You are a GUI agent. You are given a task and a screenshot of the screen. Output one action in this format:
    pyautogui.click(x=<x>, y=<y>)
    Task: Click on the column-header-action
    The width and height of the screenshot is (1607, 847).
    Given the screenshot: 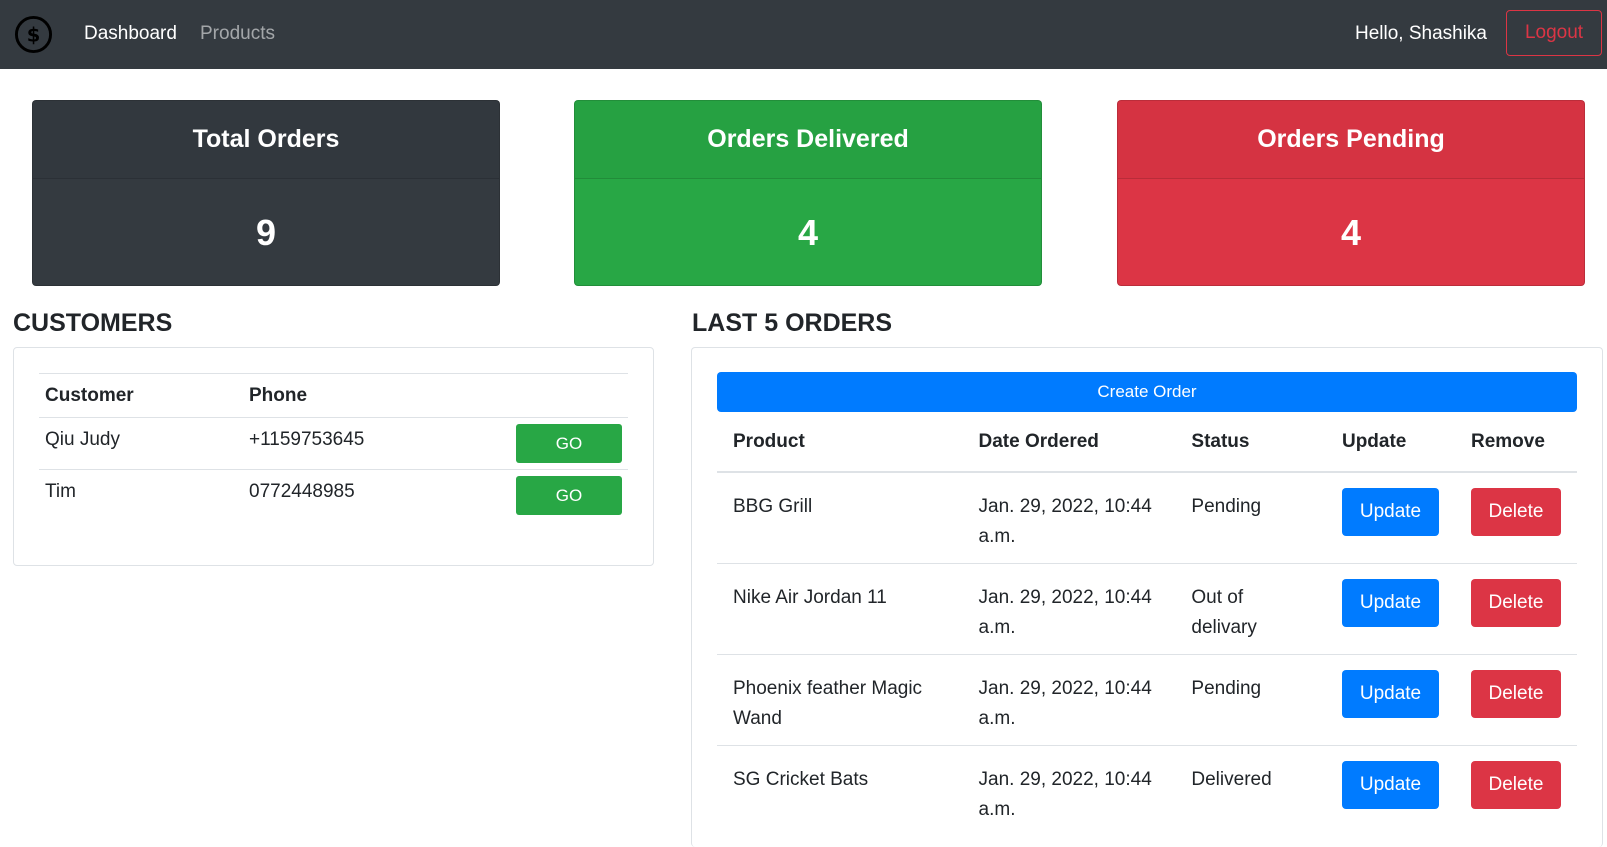 What is the action you would take?
    pyautogui.click(x=565, y=396)
    